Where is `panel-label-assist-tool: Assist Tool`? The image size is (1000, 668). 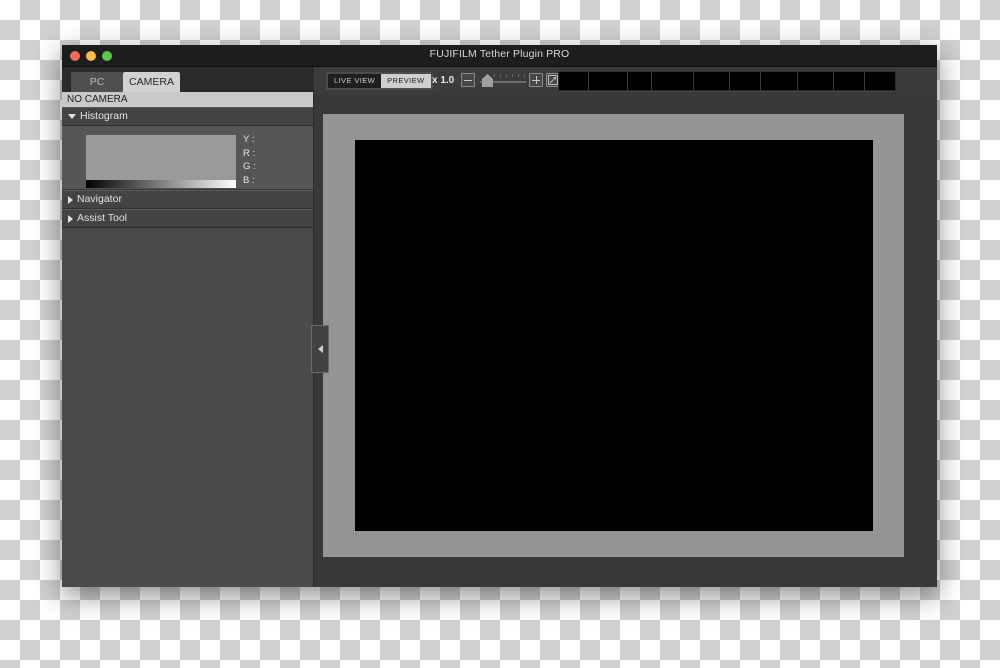 panel-label-assist-tool: Assist Tool is located at coordinates (102, 218).